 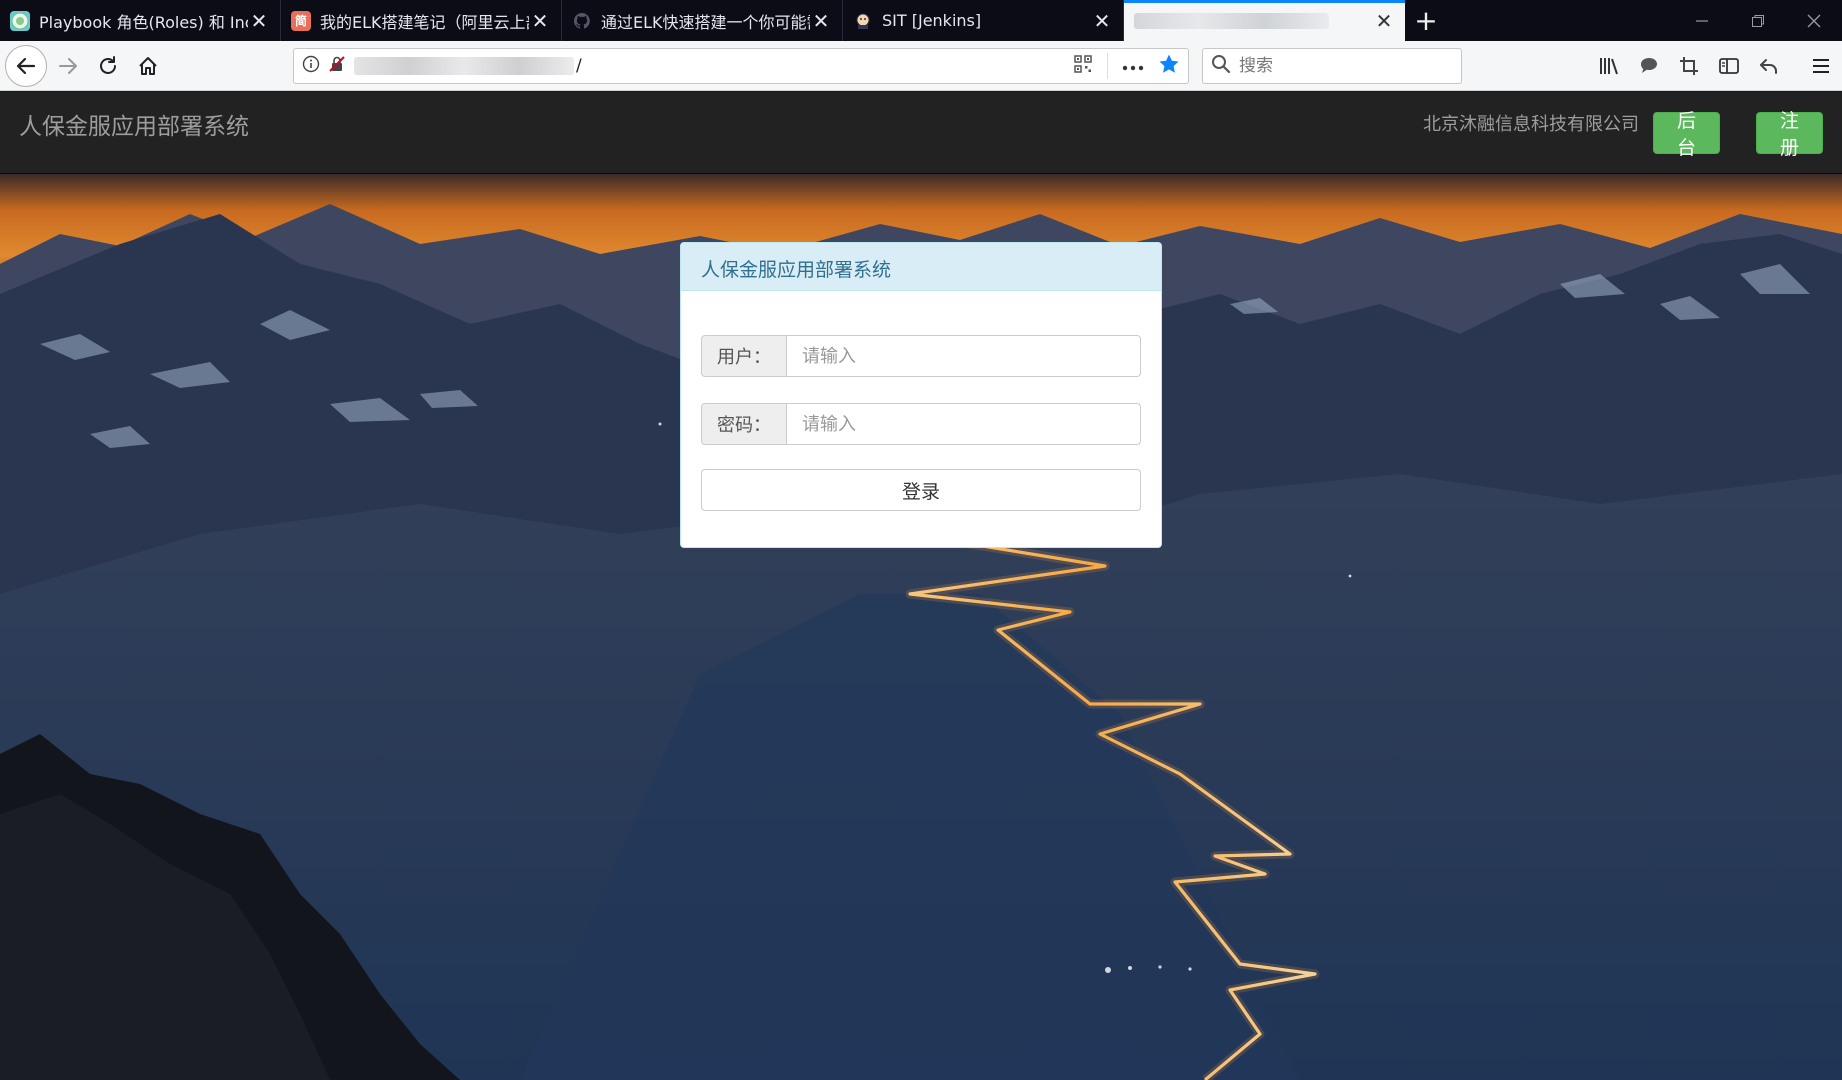 What do you see at coordinates (582, 21) in the screenshot?
I see `github-favicon-icon` at bounding box center [582, 21].